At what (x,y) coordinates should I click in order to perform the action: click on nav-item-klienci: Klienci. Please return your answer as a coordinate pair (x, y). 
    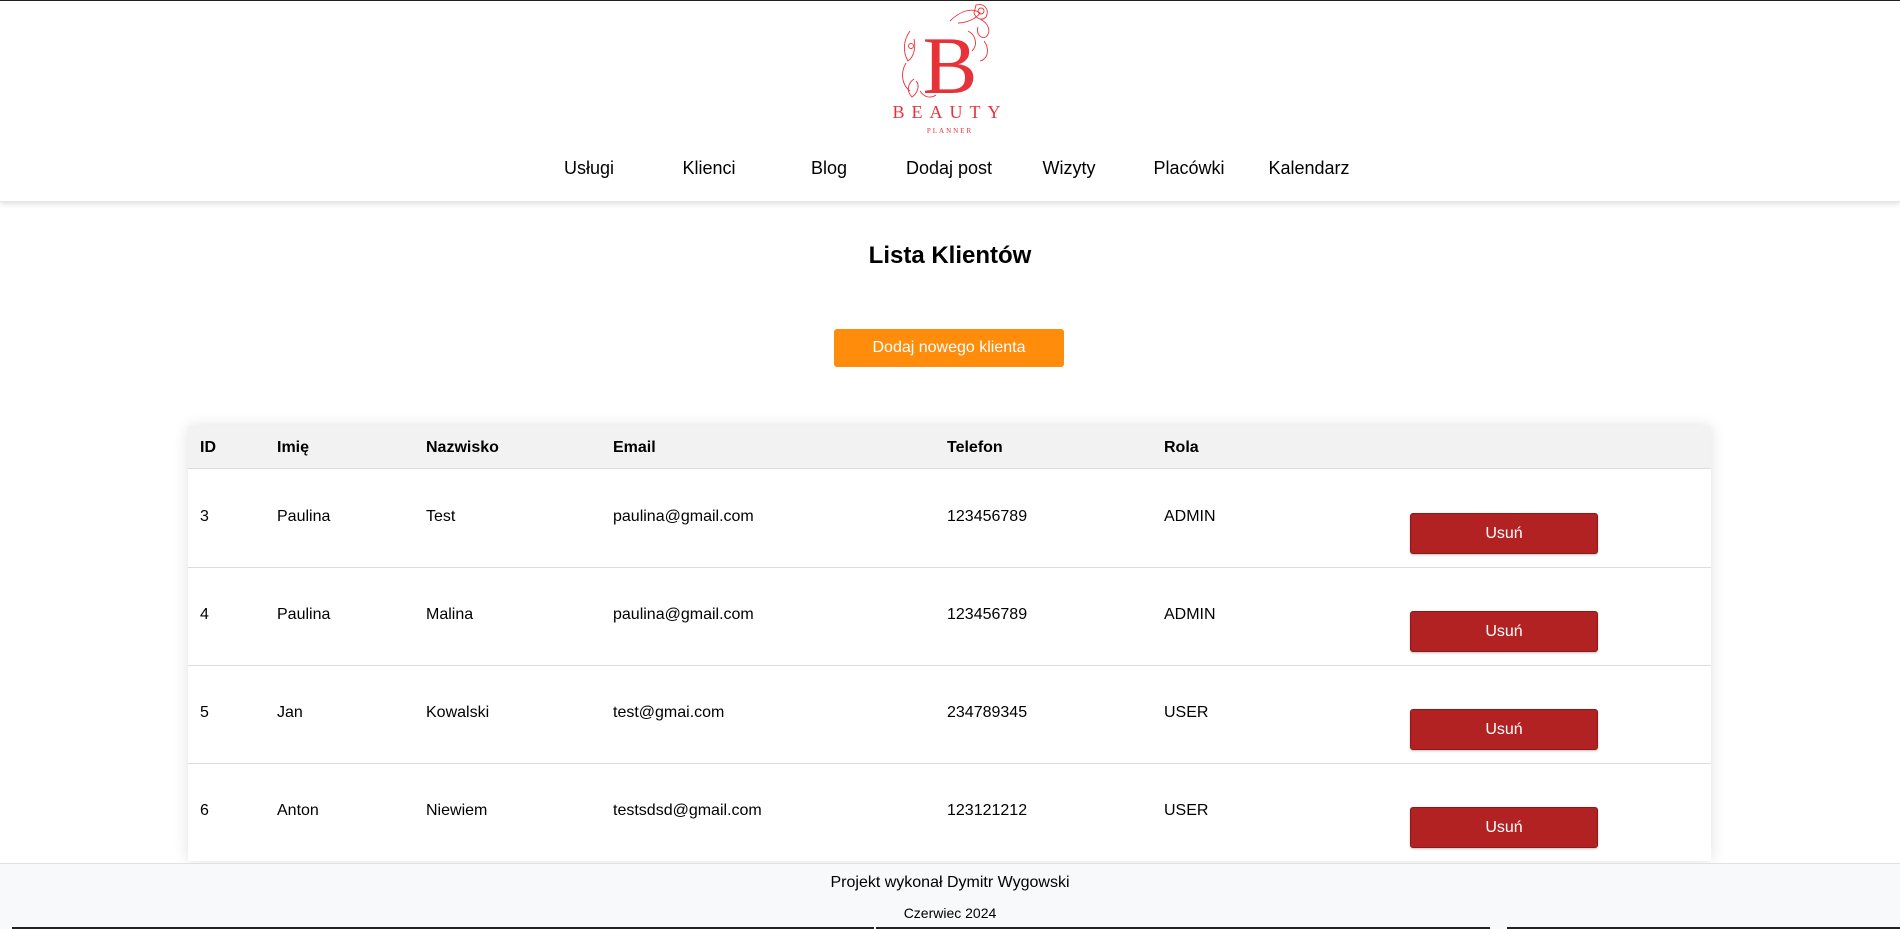
    Looking at the image, I should click on (709, 168).